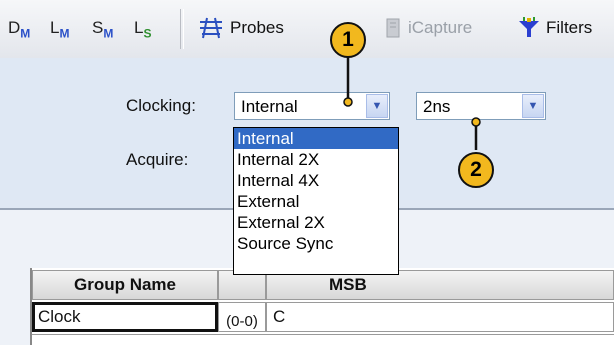 Image resolution: width=614 pixels, height=346 pixels. I want to click on callout-number: 1, so click(348, 39).